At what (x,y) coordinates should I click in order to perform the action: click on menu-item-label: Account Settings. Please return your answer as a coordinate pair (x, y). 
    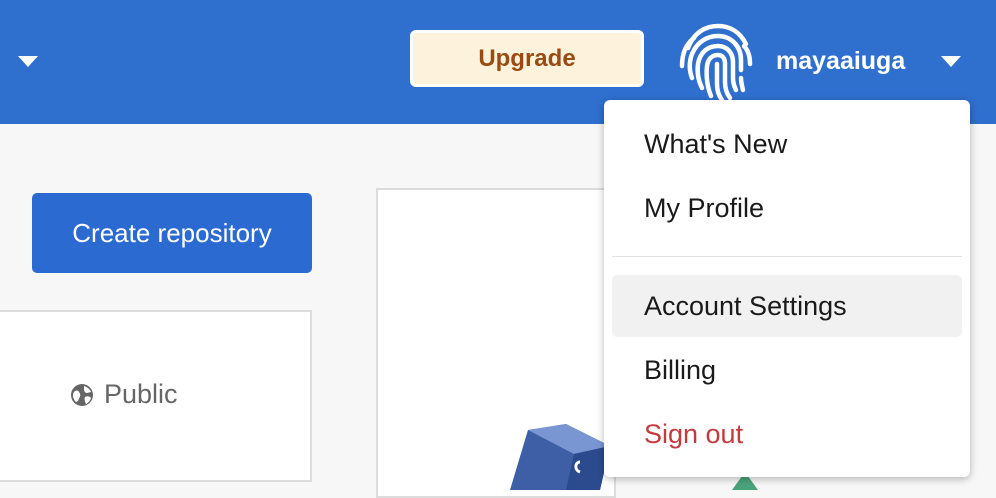
    Looking at the image, I should click on (745, 305).